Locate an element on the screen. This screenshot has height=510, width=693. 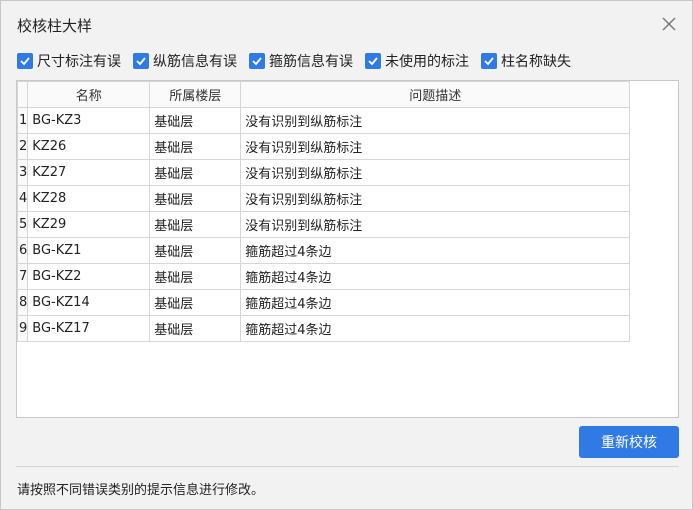
row-index: 1 is located at coordinates (22, 120).